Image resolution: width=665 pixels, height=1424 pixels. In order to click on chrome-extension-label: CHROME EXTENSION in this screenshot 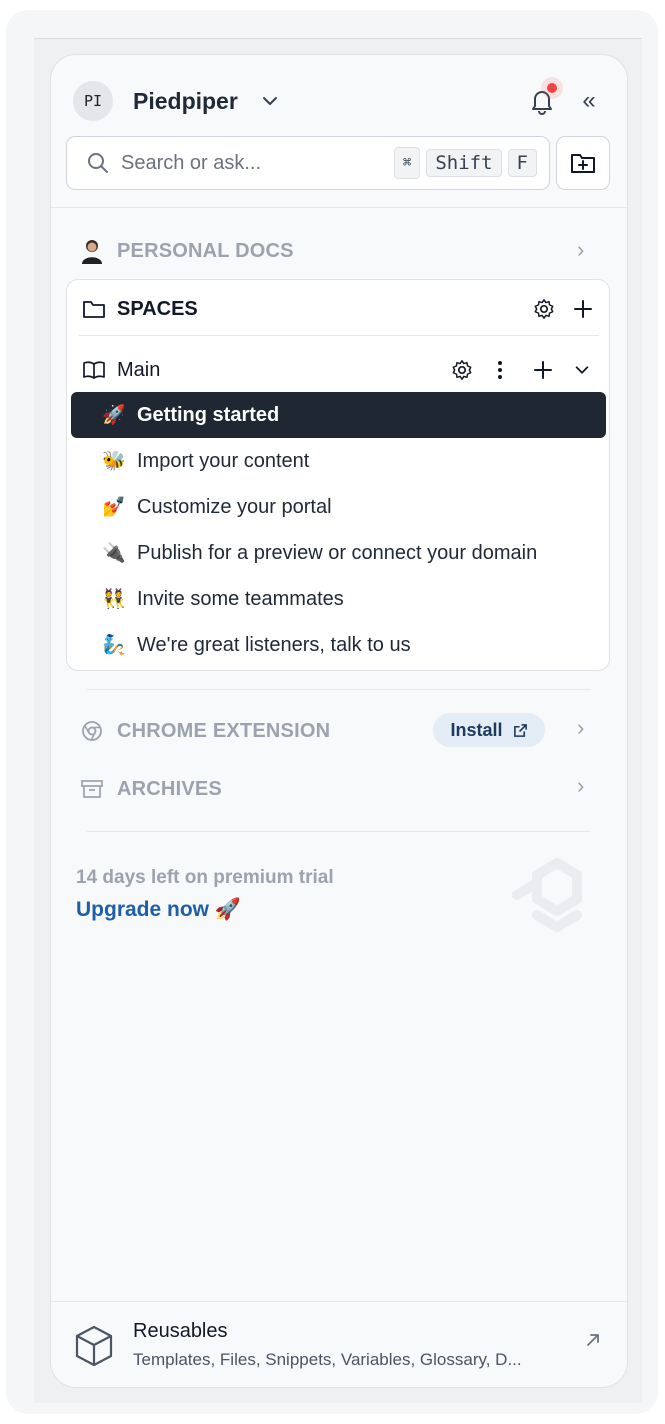, I will do `click(224, 730)`.